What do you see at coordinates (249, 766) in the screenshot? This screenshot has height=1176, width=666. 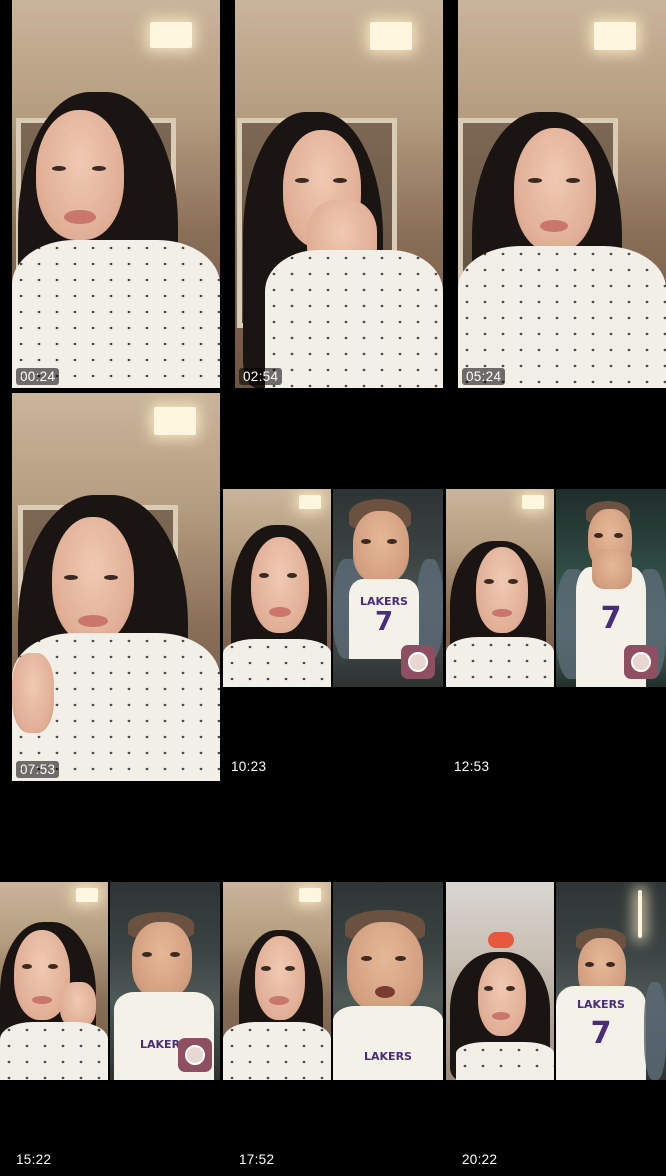 I see `timestamp-label: 10:23` at bounding box center [249, 766].